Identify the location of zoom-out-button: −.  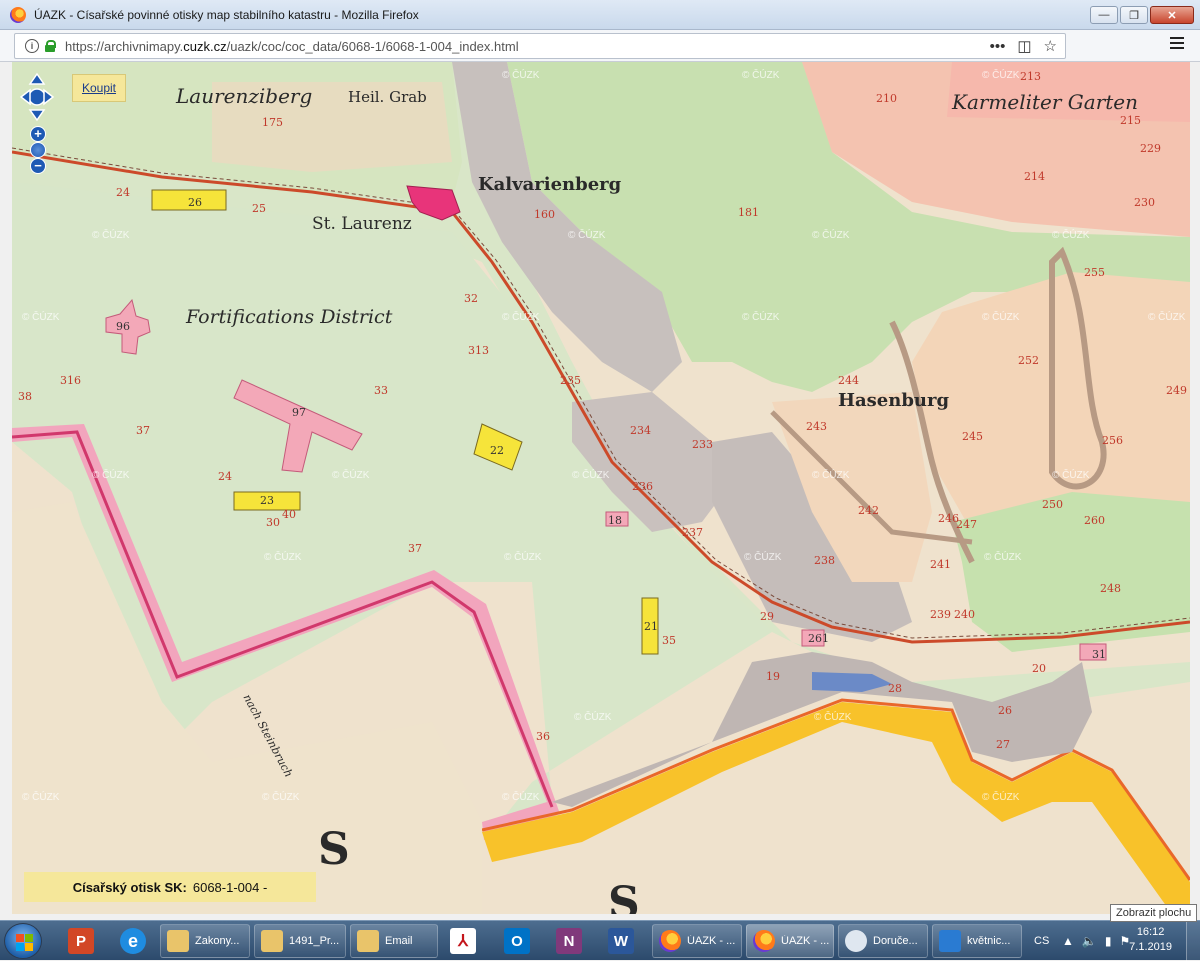
(38, 166).